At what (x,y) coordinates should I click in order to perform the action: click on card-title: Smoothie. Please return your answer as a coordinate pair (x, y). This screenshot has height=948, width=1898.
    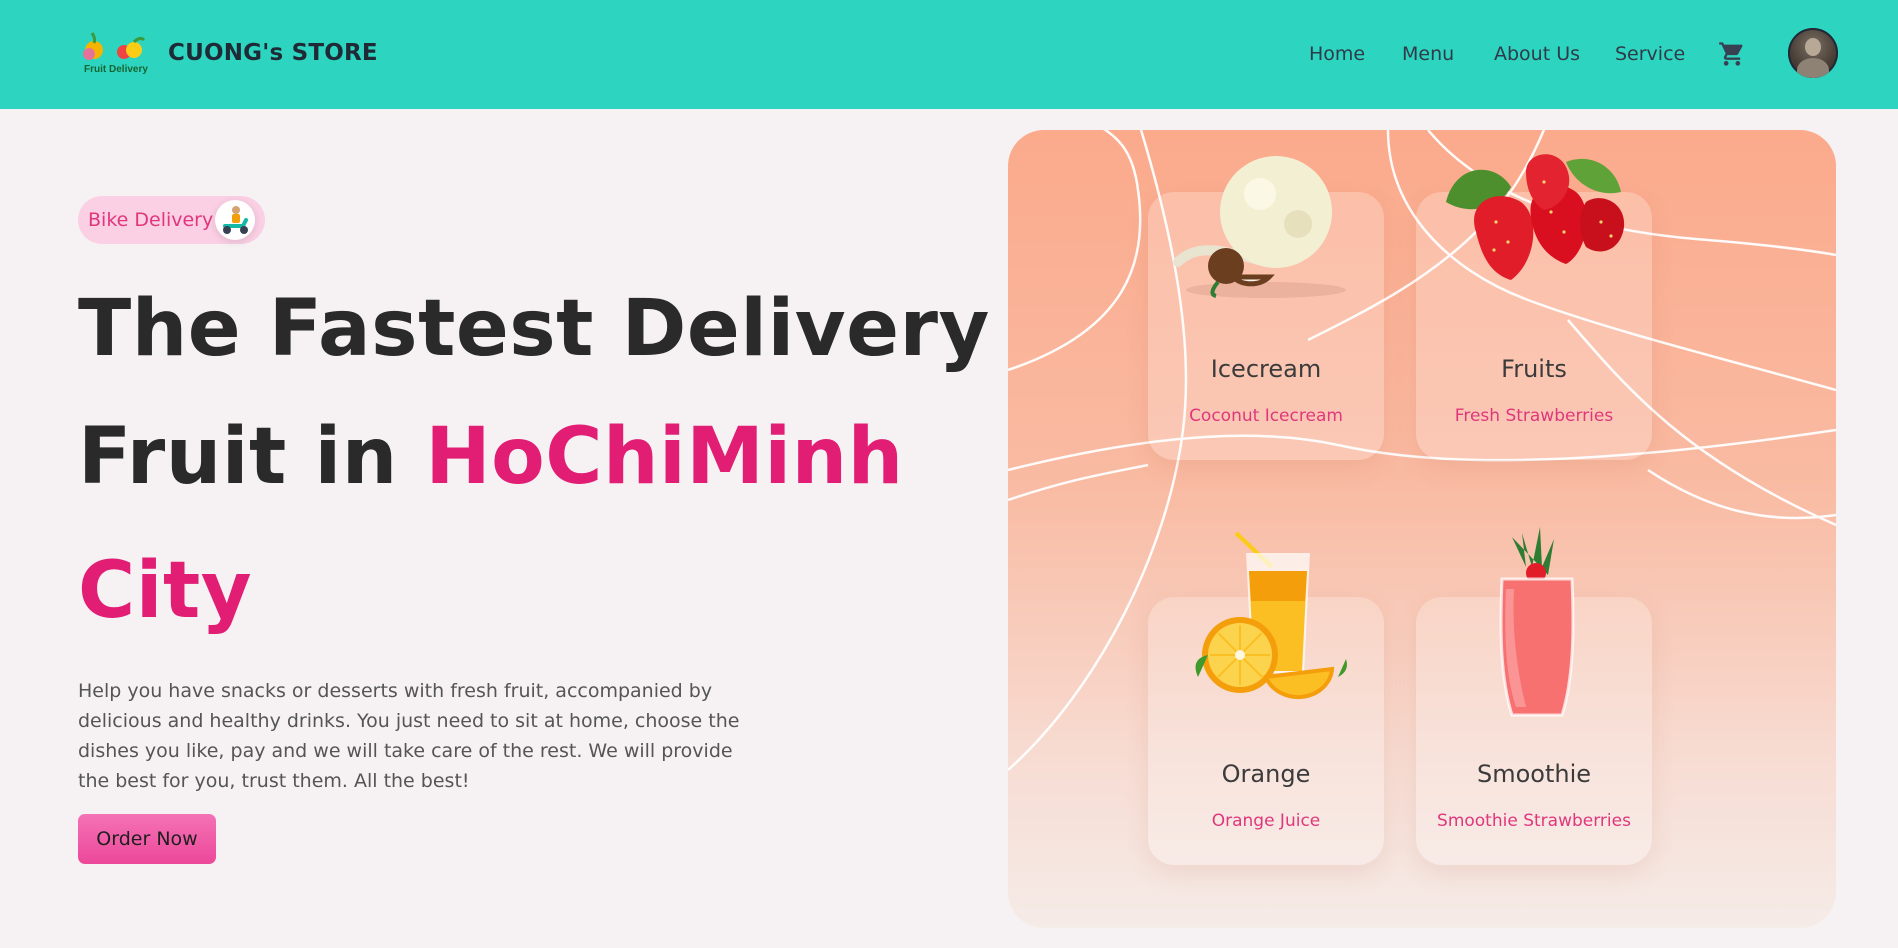
    Looking at the image, I should click on (1534, 774).